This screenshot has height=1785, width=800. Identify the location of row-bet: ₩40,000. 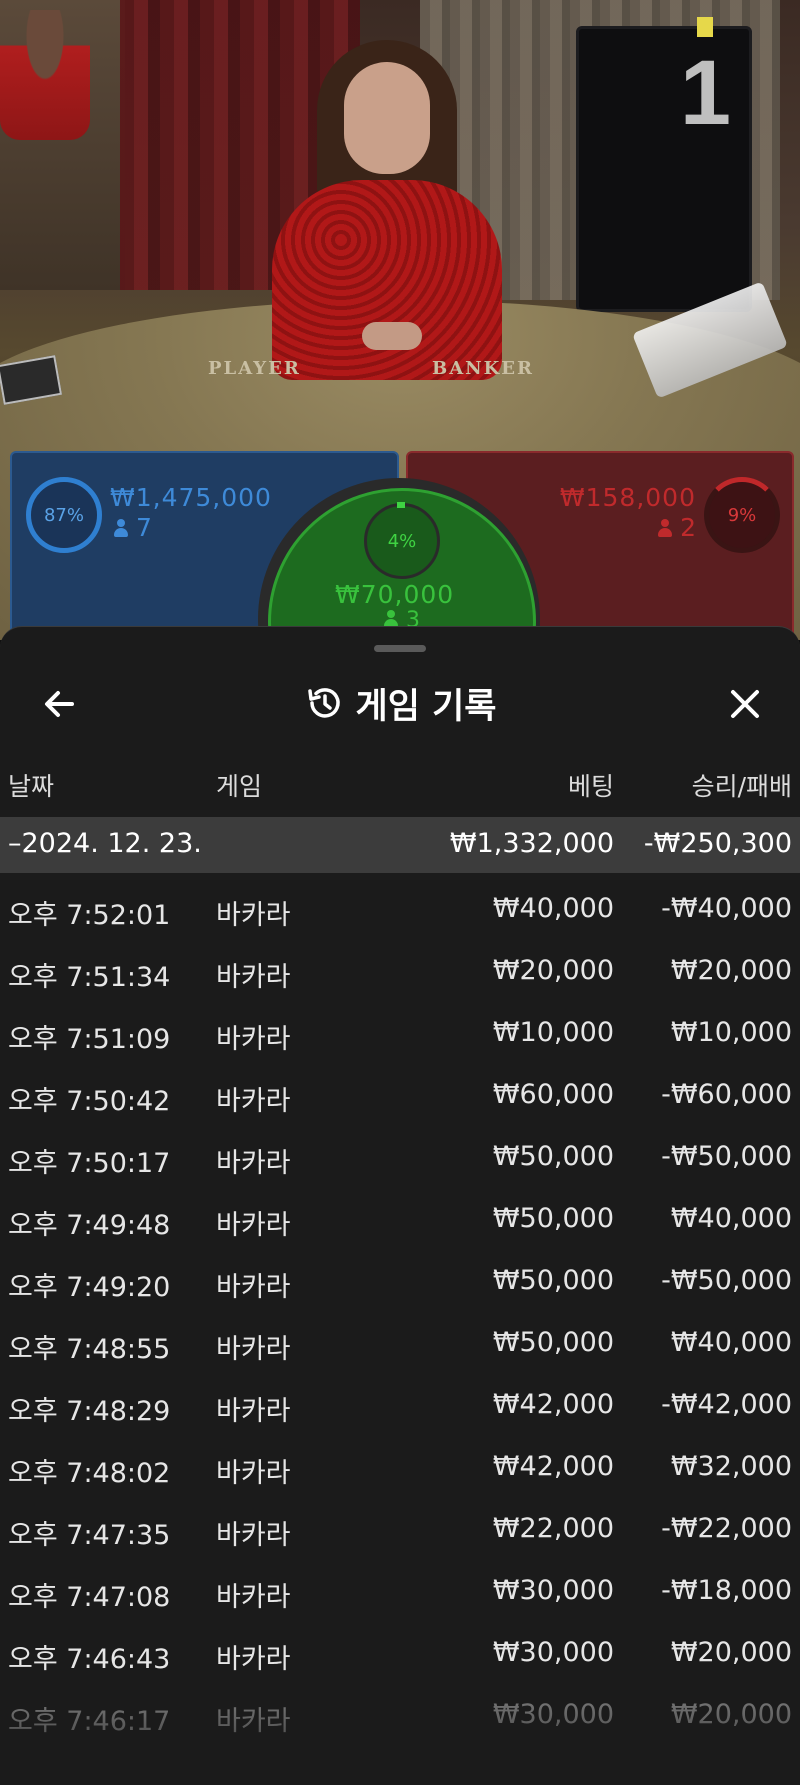
(553, 908).